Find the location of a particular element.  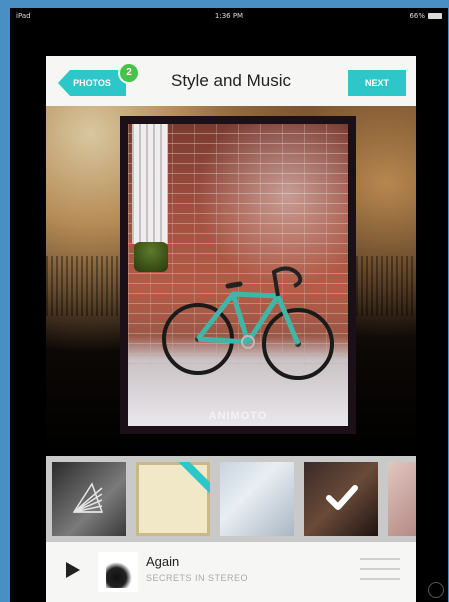

album-art is located at coordinates (118, 572).